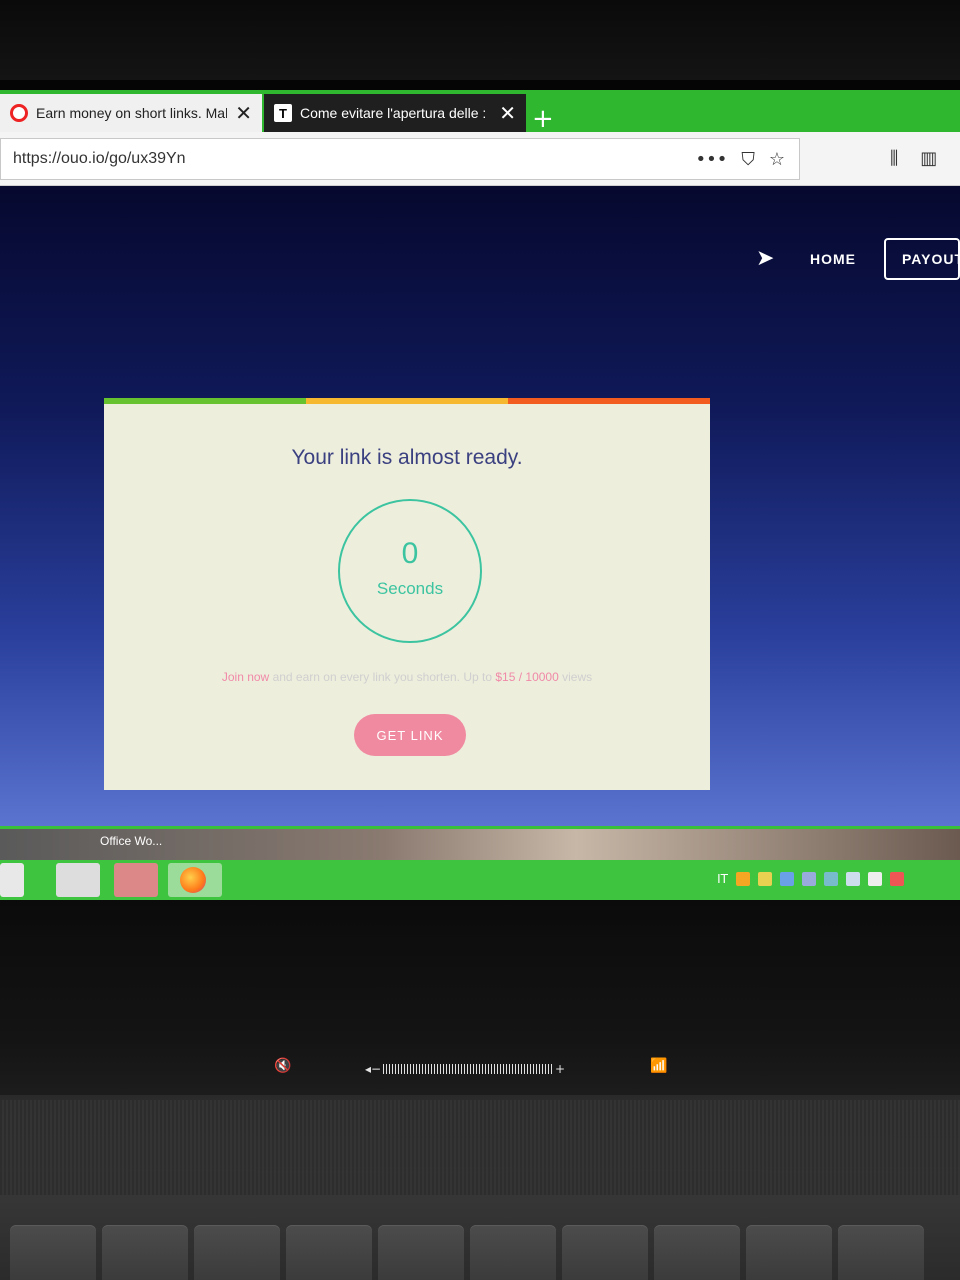 The image size is (960, 1280). I want to click on get-link-button: GET LINK, so click(410, 735).